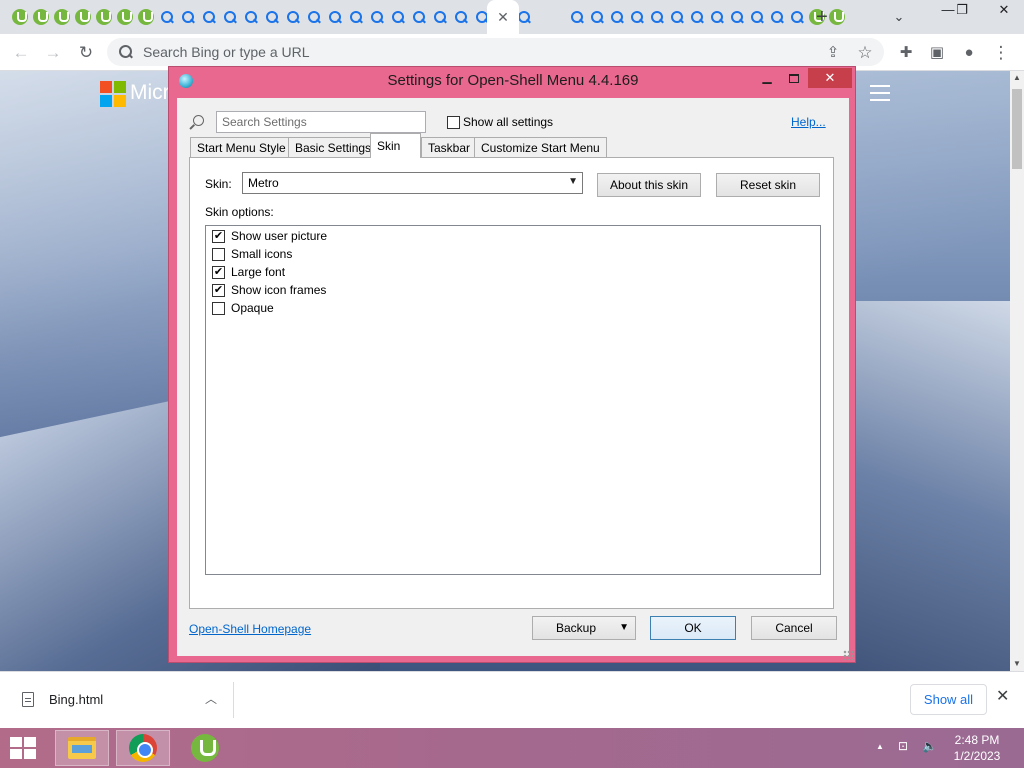 Image resolution: width=1024 pixels, height=768 pixels. What do you see at coordinates (794, 79) in the screenshot?
I see `dialog-maximize-button` at bounding box center [794, 79].